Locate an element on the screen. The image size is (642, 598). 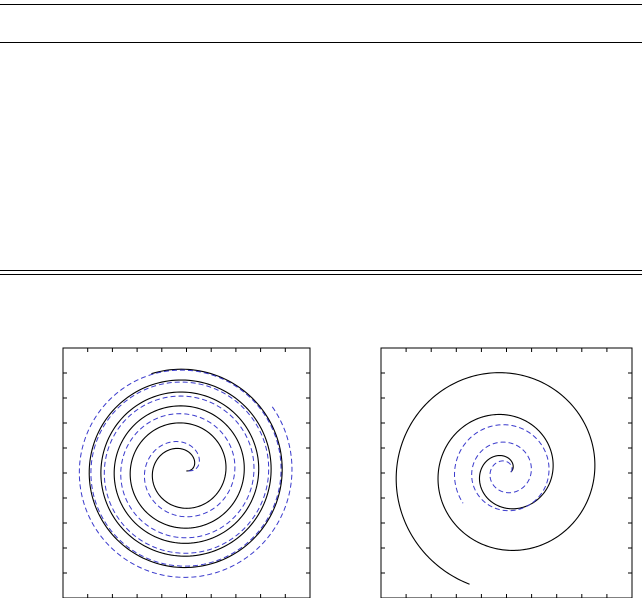
solid-spiral-curve is located at coordinates (495, 478).